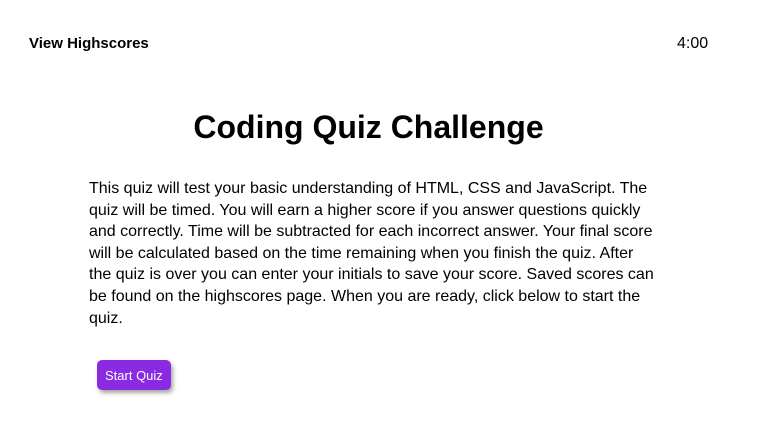  Describe the element at coordinates (89, 43) in the screenshot. I see `view-highscores-link: View Highscores` at that location.